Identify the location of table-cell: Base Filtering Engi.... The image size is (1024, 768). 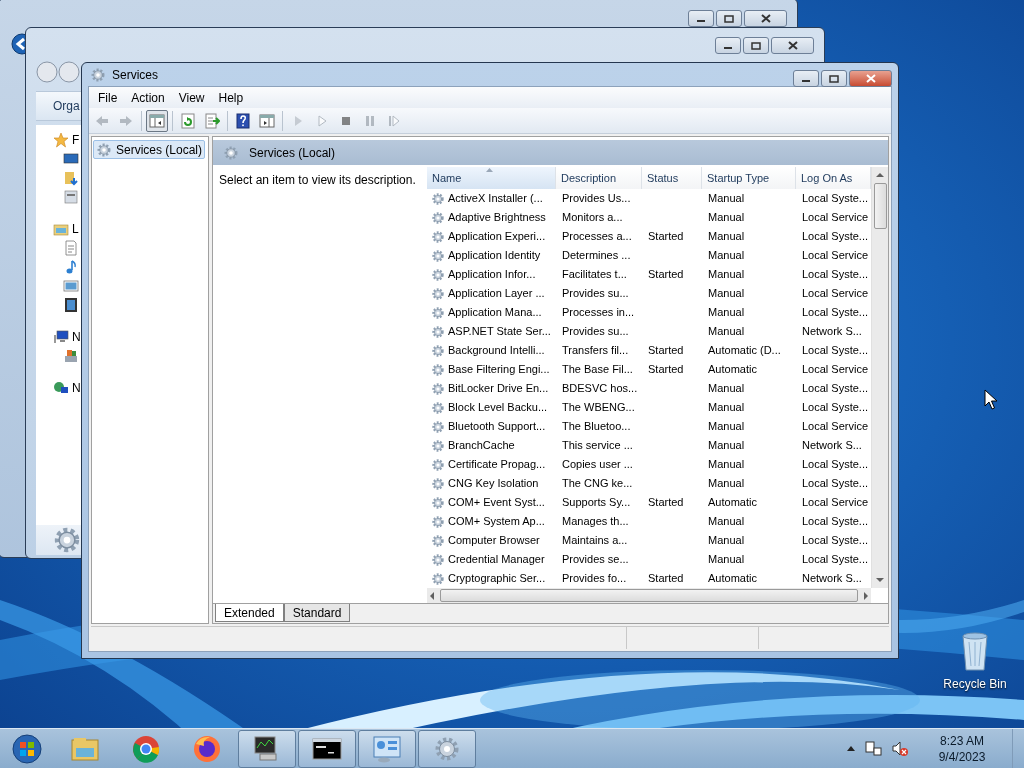
(499, 369).